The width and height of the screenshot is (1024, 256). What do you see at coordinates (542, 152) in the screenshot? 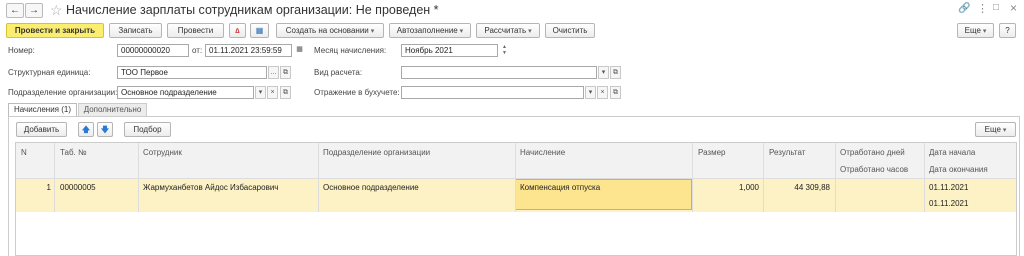
I see `col-header-accrual: Начисление` at bounding box center [542, 152].